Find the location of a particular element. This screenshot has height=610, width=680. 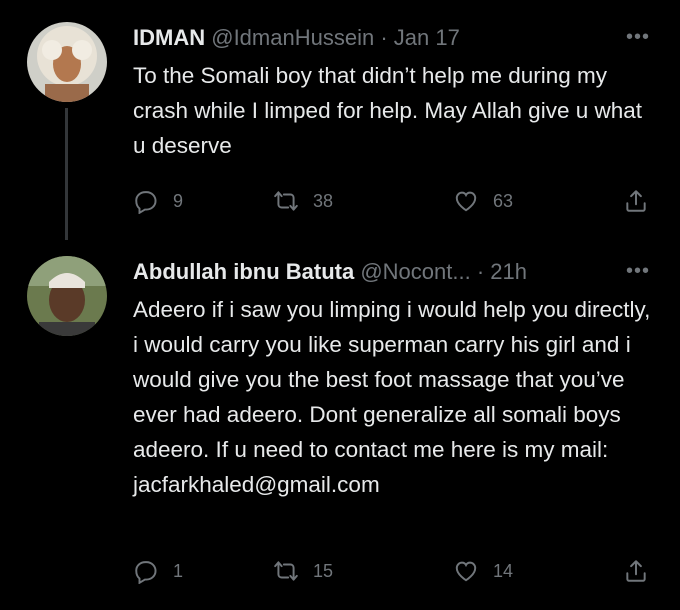

timestamp: 21h is located at coordinates (508, 271).